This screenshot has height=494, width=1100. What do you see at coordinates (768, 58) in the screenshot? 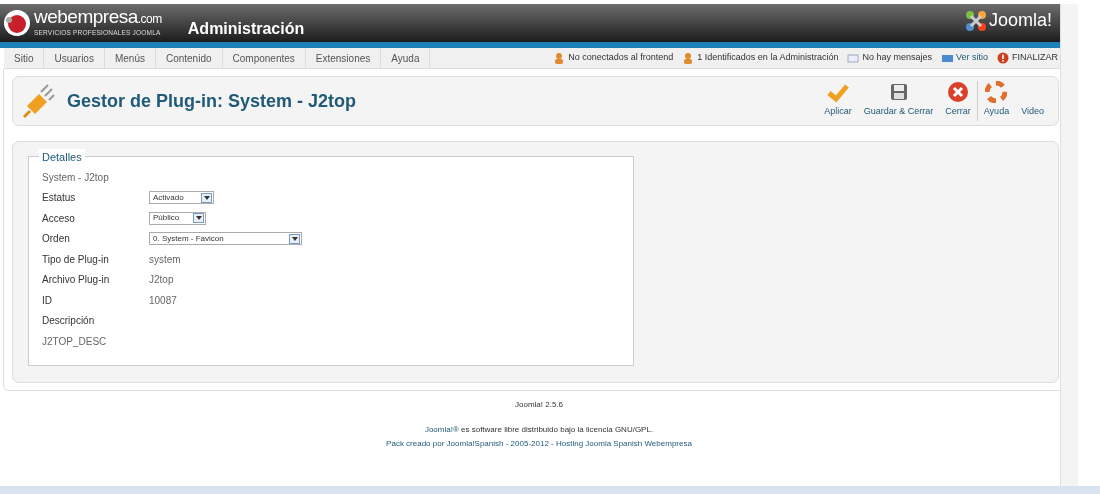
I see `status-text: 1 Identificados en la Administración` at bounding box center [768, 58].